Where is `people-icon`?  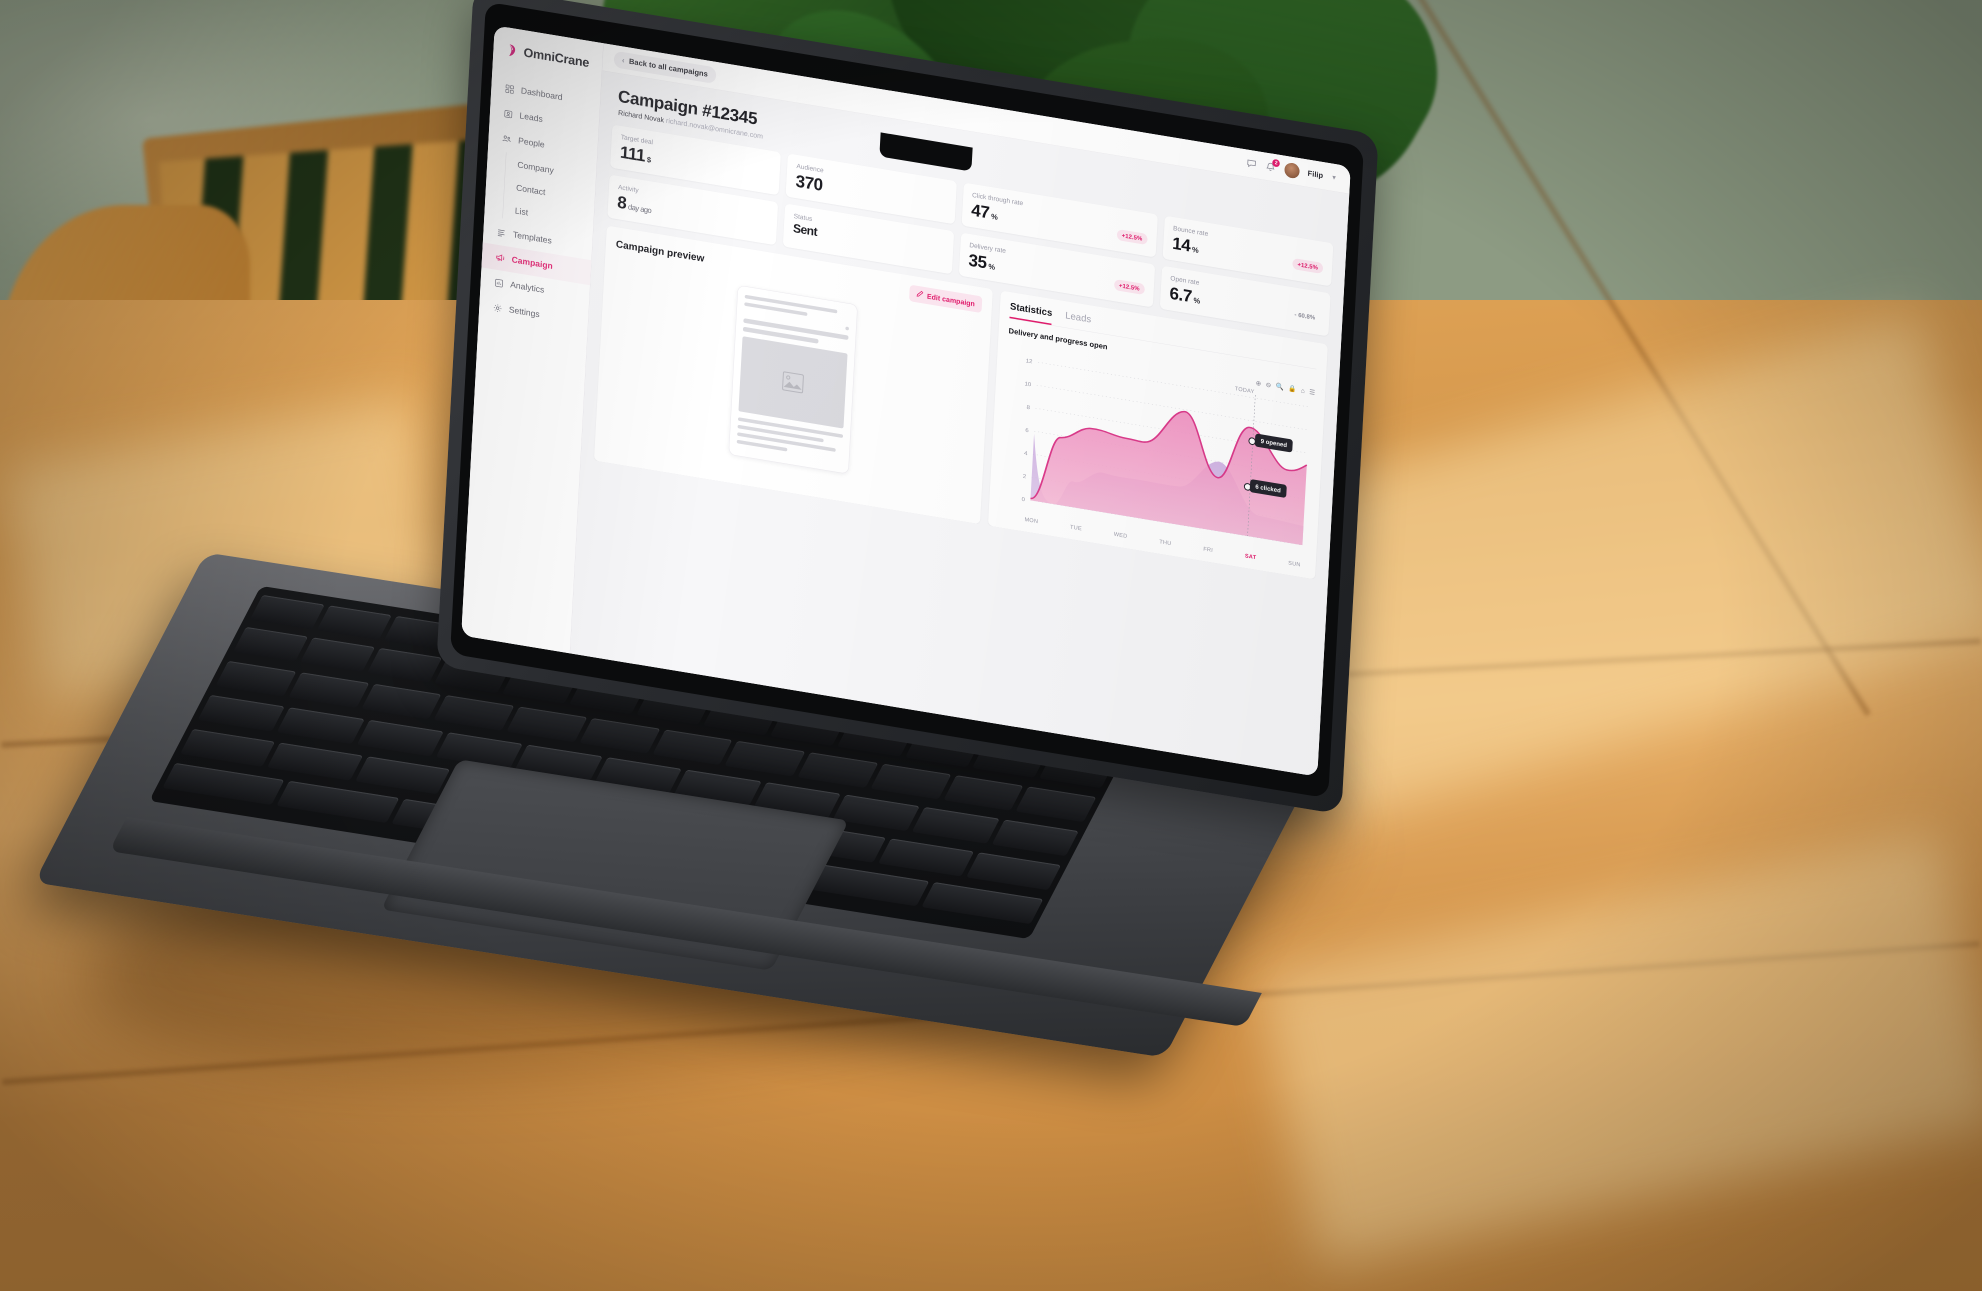
people-icon is located at coordinates (506, 139).